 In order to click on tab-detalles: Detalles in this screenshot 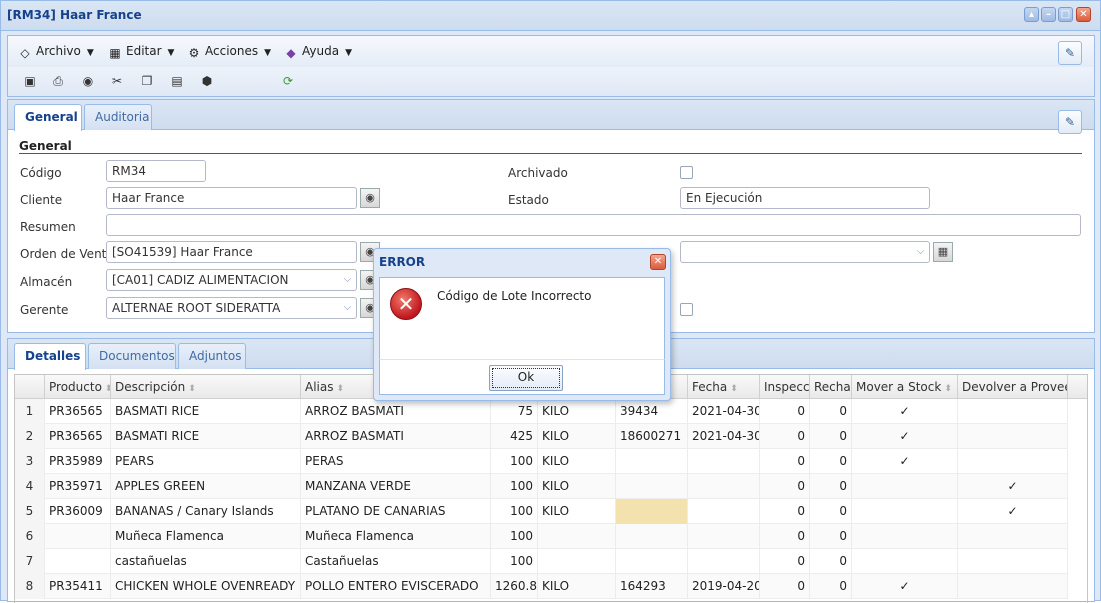, I will do `click(50, 356)`.